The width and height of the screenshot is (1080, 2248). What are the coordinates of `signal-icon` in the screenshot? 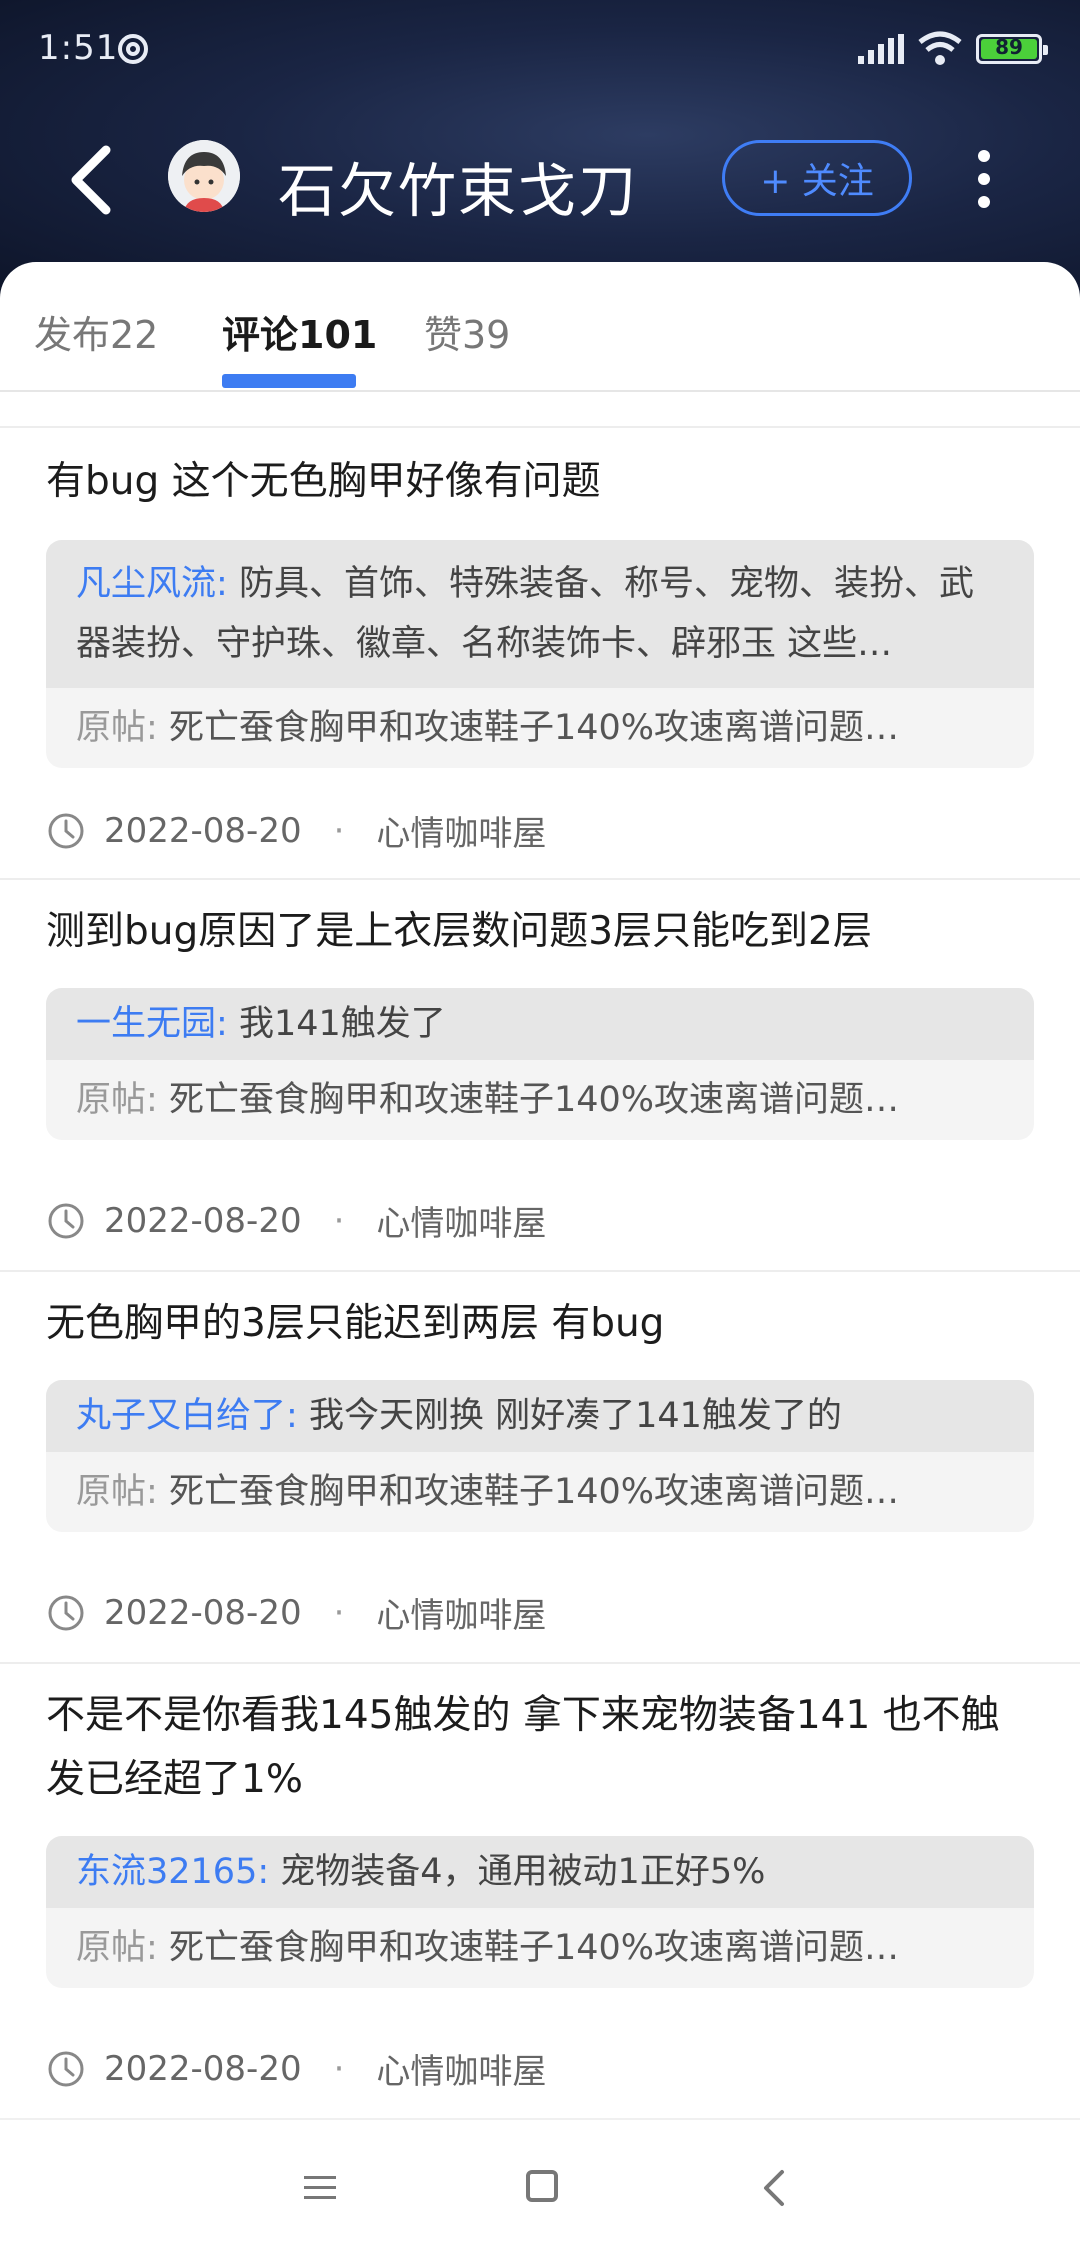 It's located at (881, 49).